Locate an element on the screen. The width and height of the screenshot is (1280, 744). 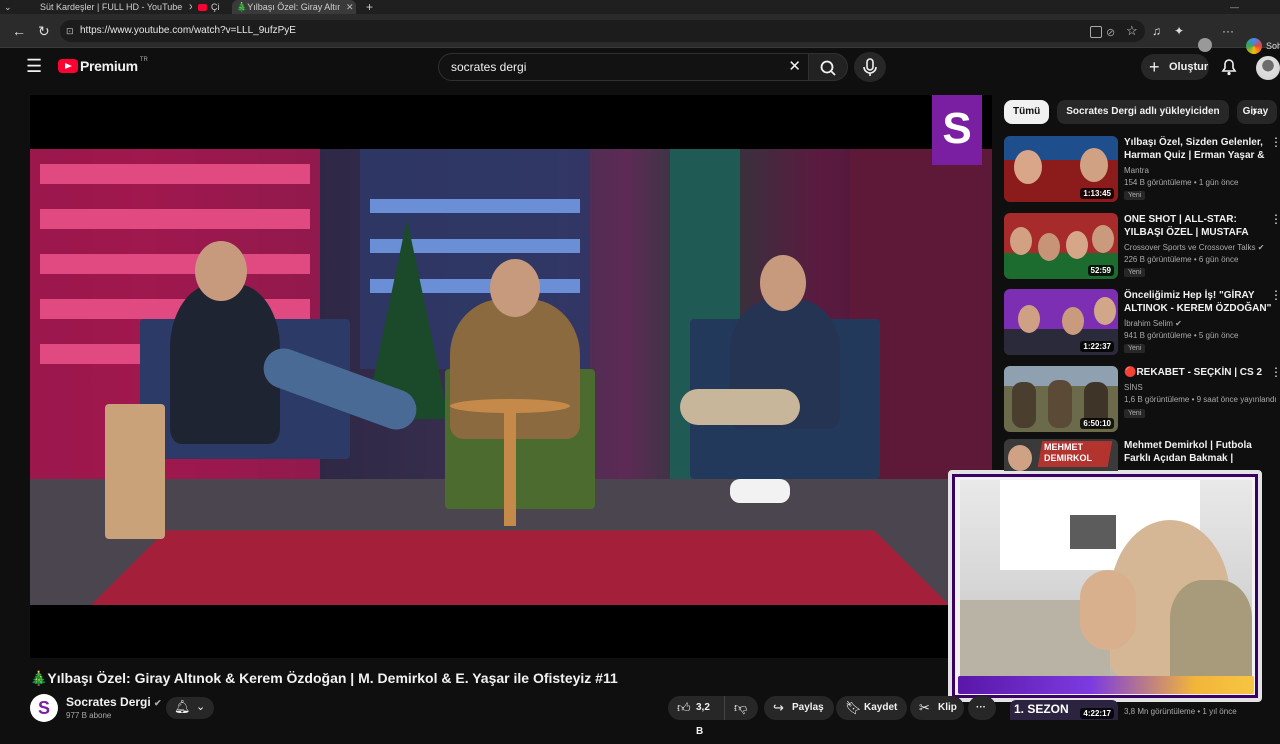
back-arrow-icon: ← is located at coordinates (19, 31).